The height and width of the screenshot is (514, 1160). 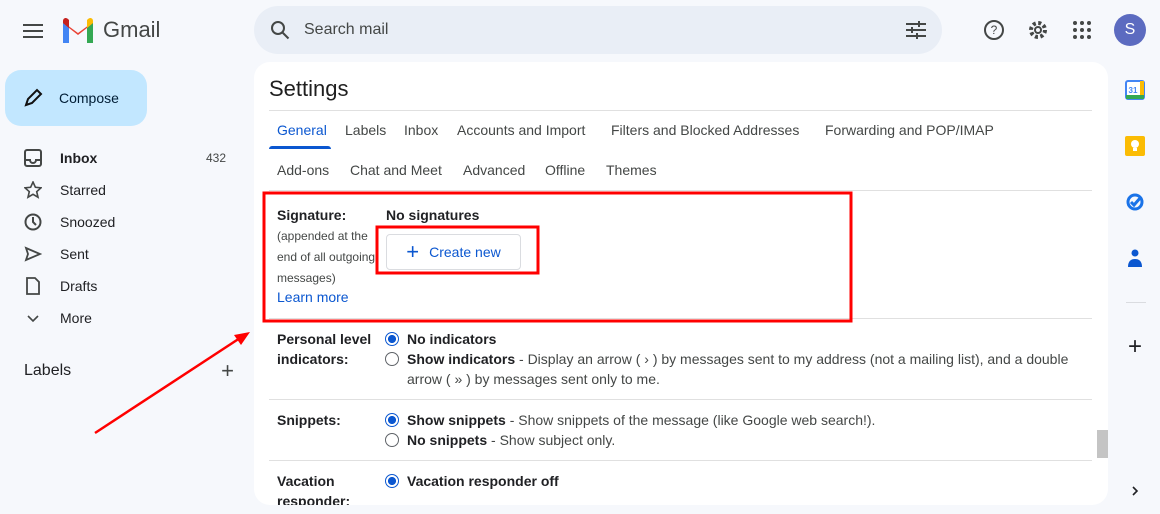 What do you see at coordinates (1136, 302) in the screenshot?
I see `divider` at bounding box center [1136, 302].